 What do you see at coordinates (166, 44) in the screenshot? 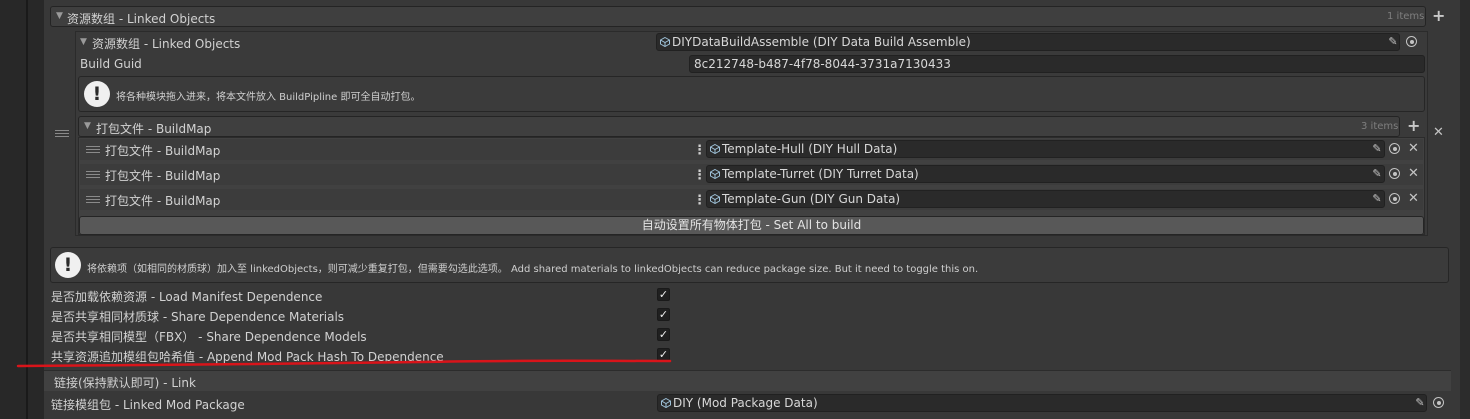
I see `element-label: 资源数组 - Linked Objects` at bounding box center [166, 44].